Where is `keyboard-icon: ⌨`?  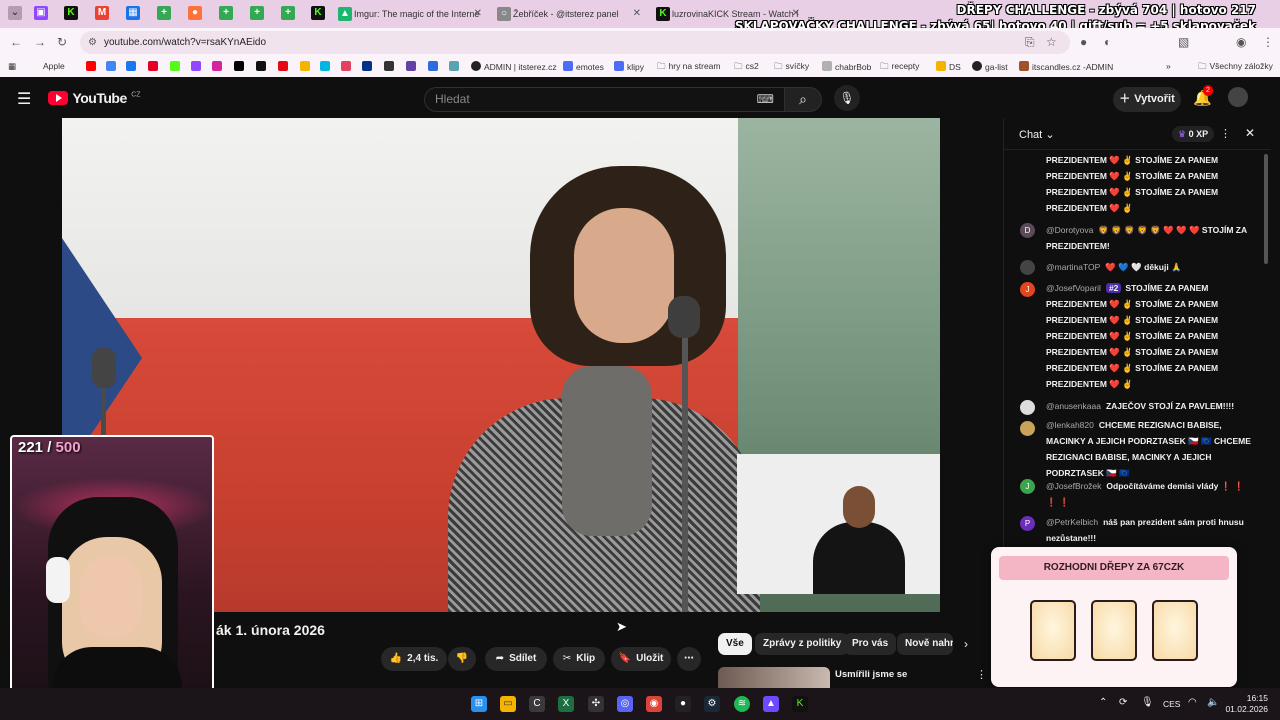 keyboard-icon: ⌨ is located at coordinates (765, 99).